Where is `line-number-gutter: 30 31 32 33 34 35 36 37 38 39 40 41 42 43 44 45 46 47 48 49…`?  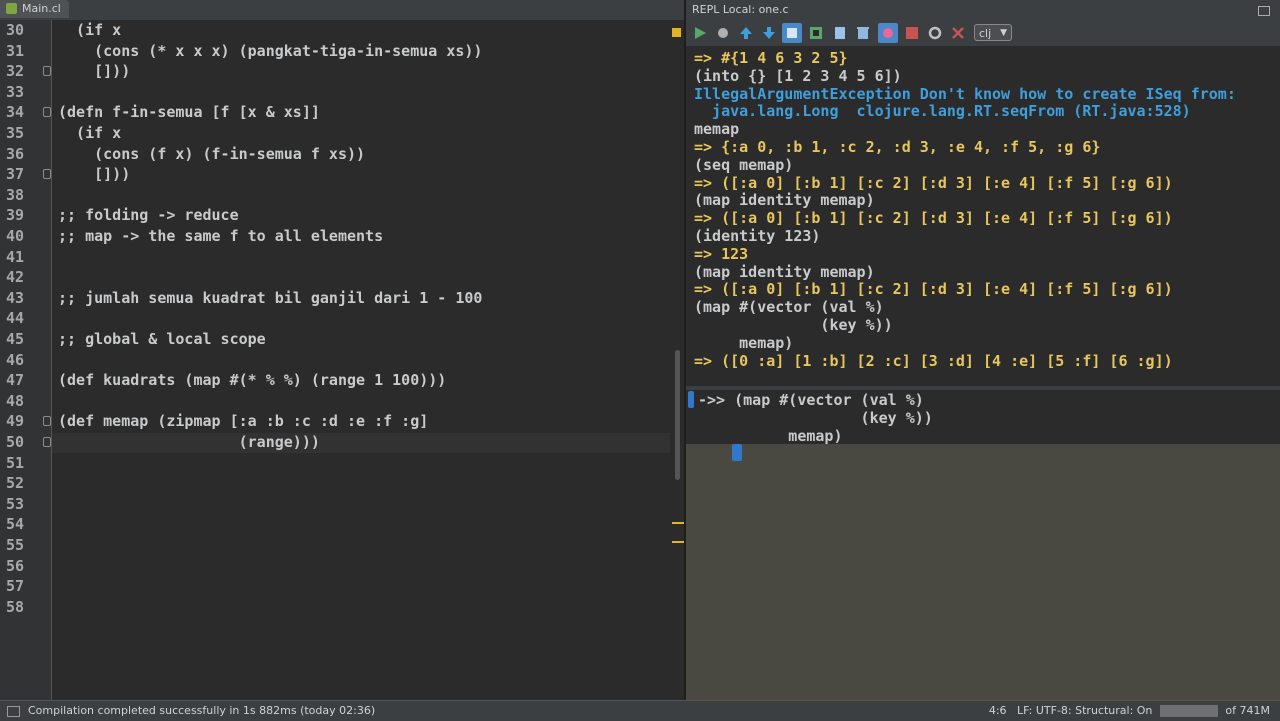
line-number-gutter: 30 31 32 33 34 35 36 37 38 39 40 41 42 43 44 45 46 47 48 49… is located at coordinates (26, 360).